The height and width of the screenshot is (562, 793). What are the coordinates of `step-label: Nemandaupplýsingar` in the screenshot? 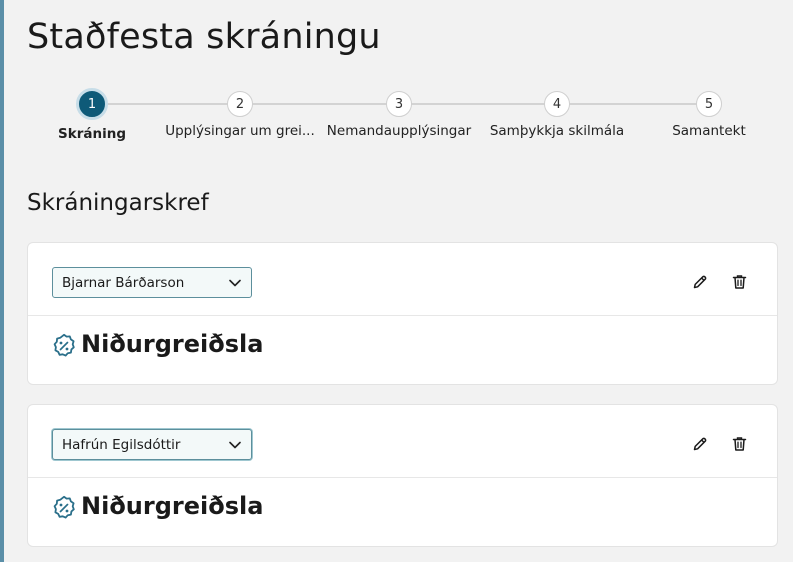 It's located at (399, 131).